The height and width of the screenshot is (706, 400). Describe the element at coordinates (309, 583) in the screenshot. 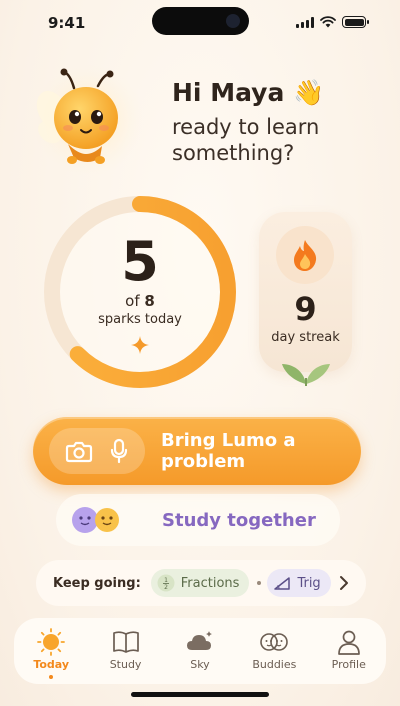

I see `chip-trig-label: Trig` at that location.